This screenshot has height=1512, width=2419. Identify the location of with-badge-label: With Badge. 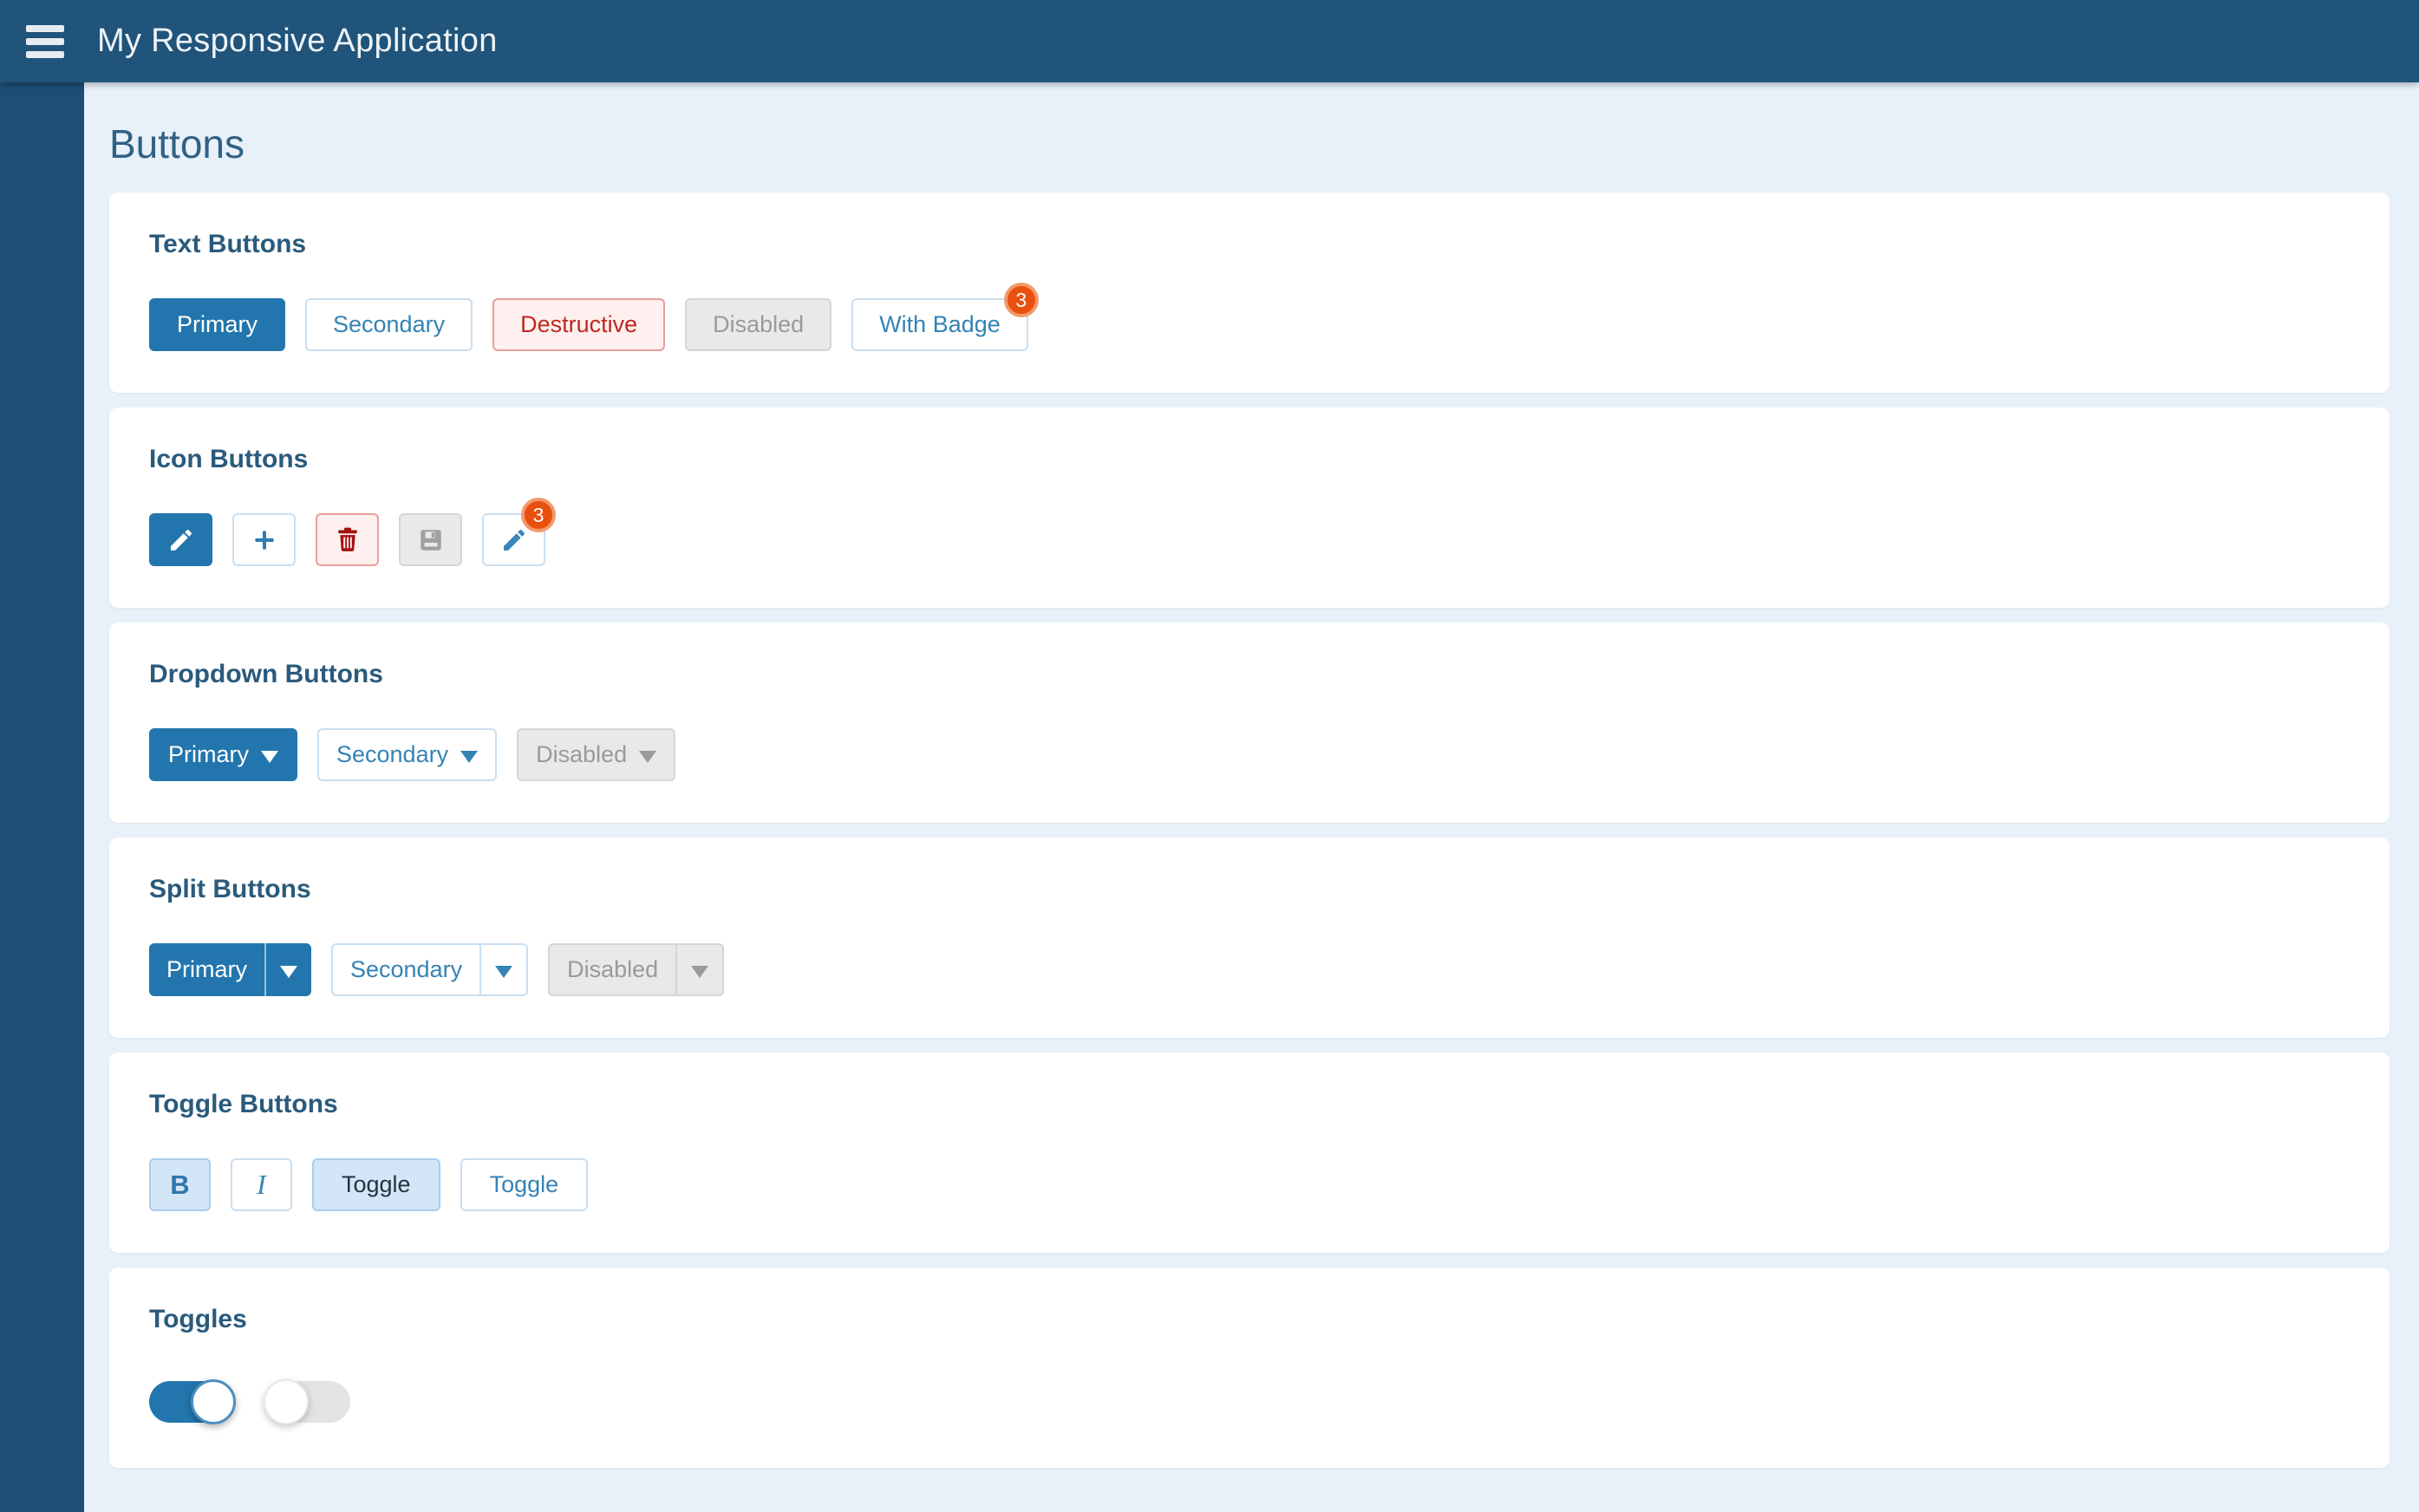
(940, 324).